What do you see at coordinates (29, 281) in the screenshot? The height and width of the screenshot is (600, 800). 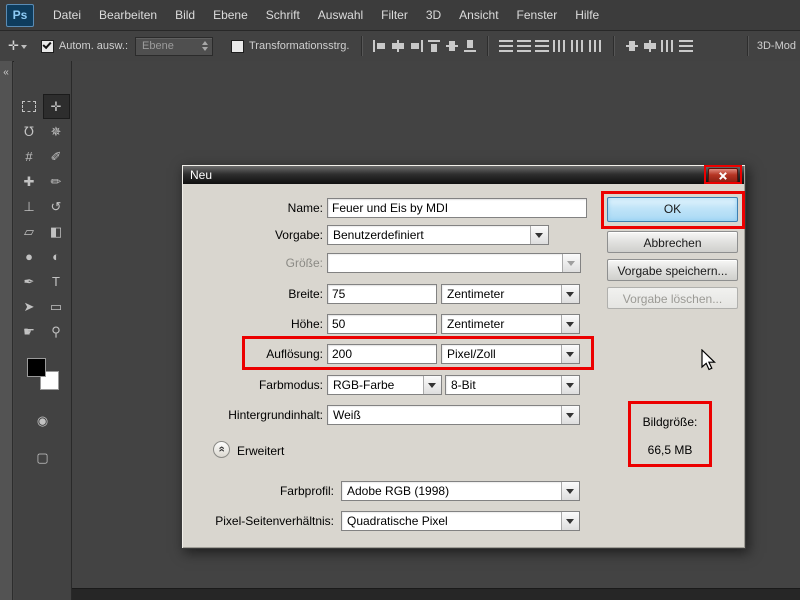 I see `tool-pen: ✒` at bounding box center [29, 281].